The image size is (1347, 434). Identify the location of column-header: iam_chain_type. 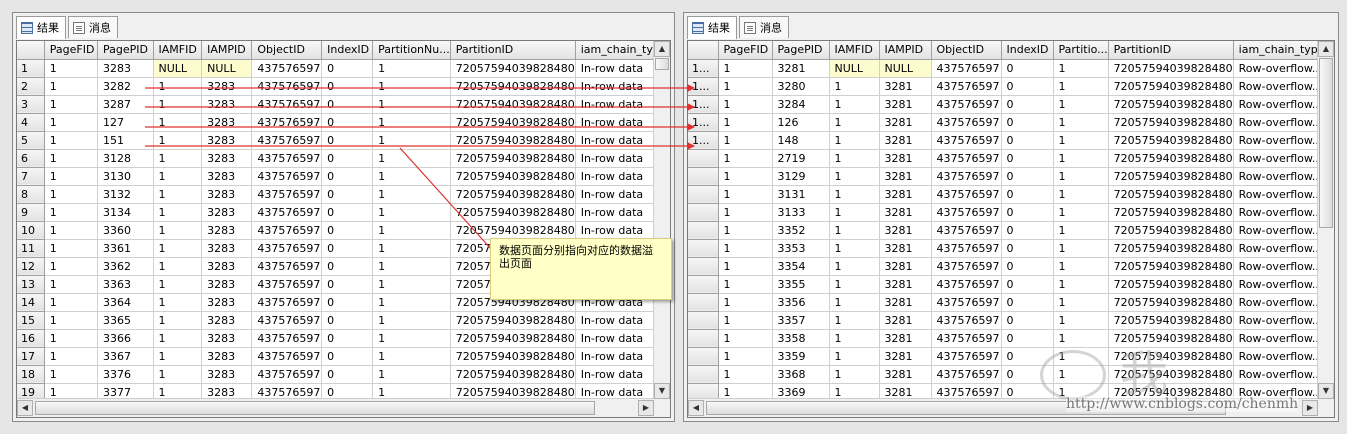
(1281, 50).